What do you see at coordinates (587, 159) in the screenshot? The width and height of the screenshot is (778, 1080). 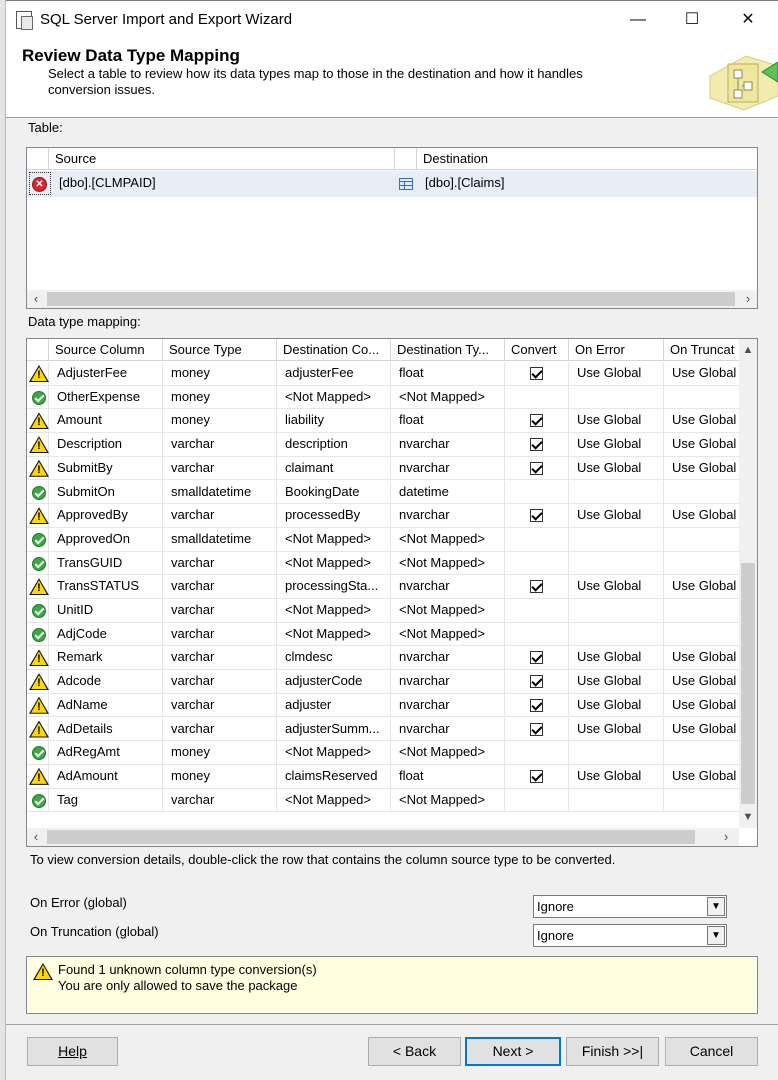 I see `destination-column-header: Destination` at bounding box center [587, 159].